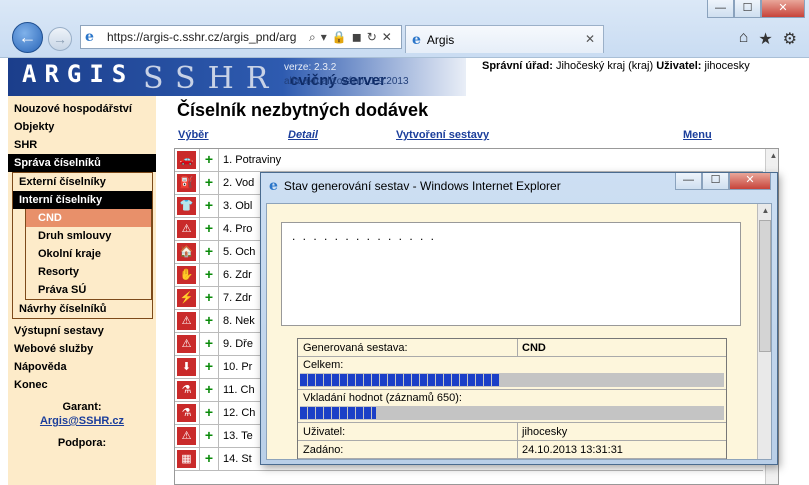 Image resolution: width=809 pixels, height=485 pixels. I want to click on nav-konec: Konec, so click(82, 385).